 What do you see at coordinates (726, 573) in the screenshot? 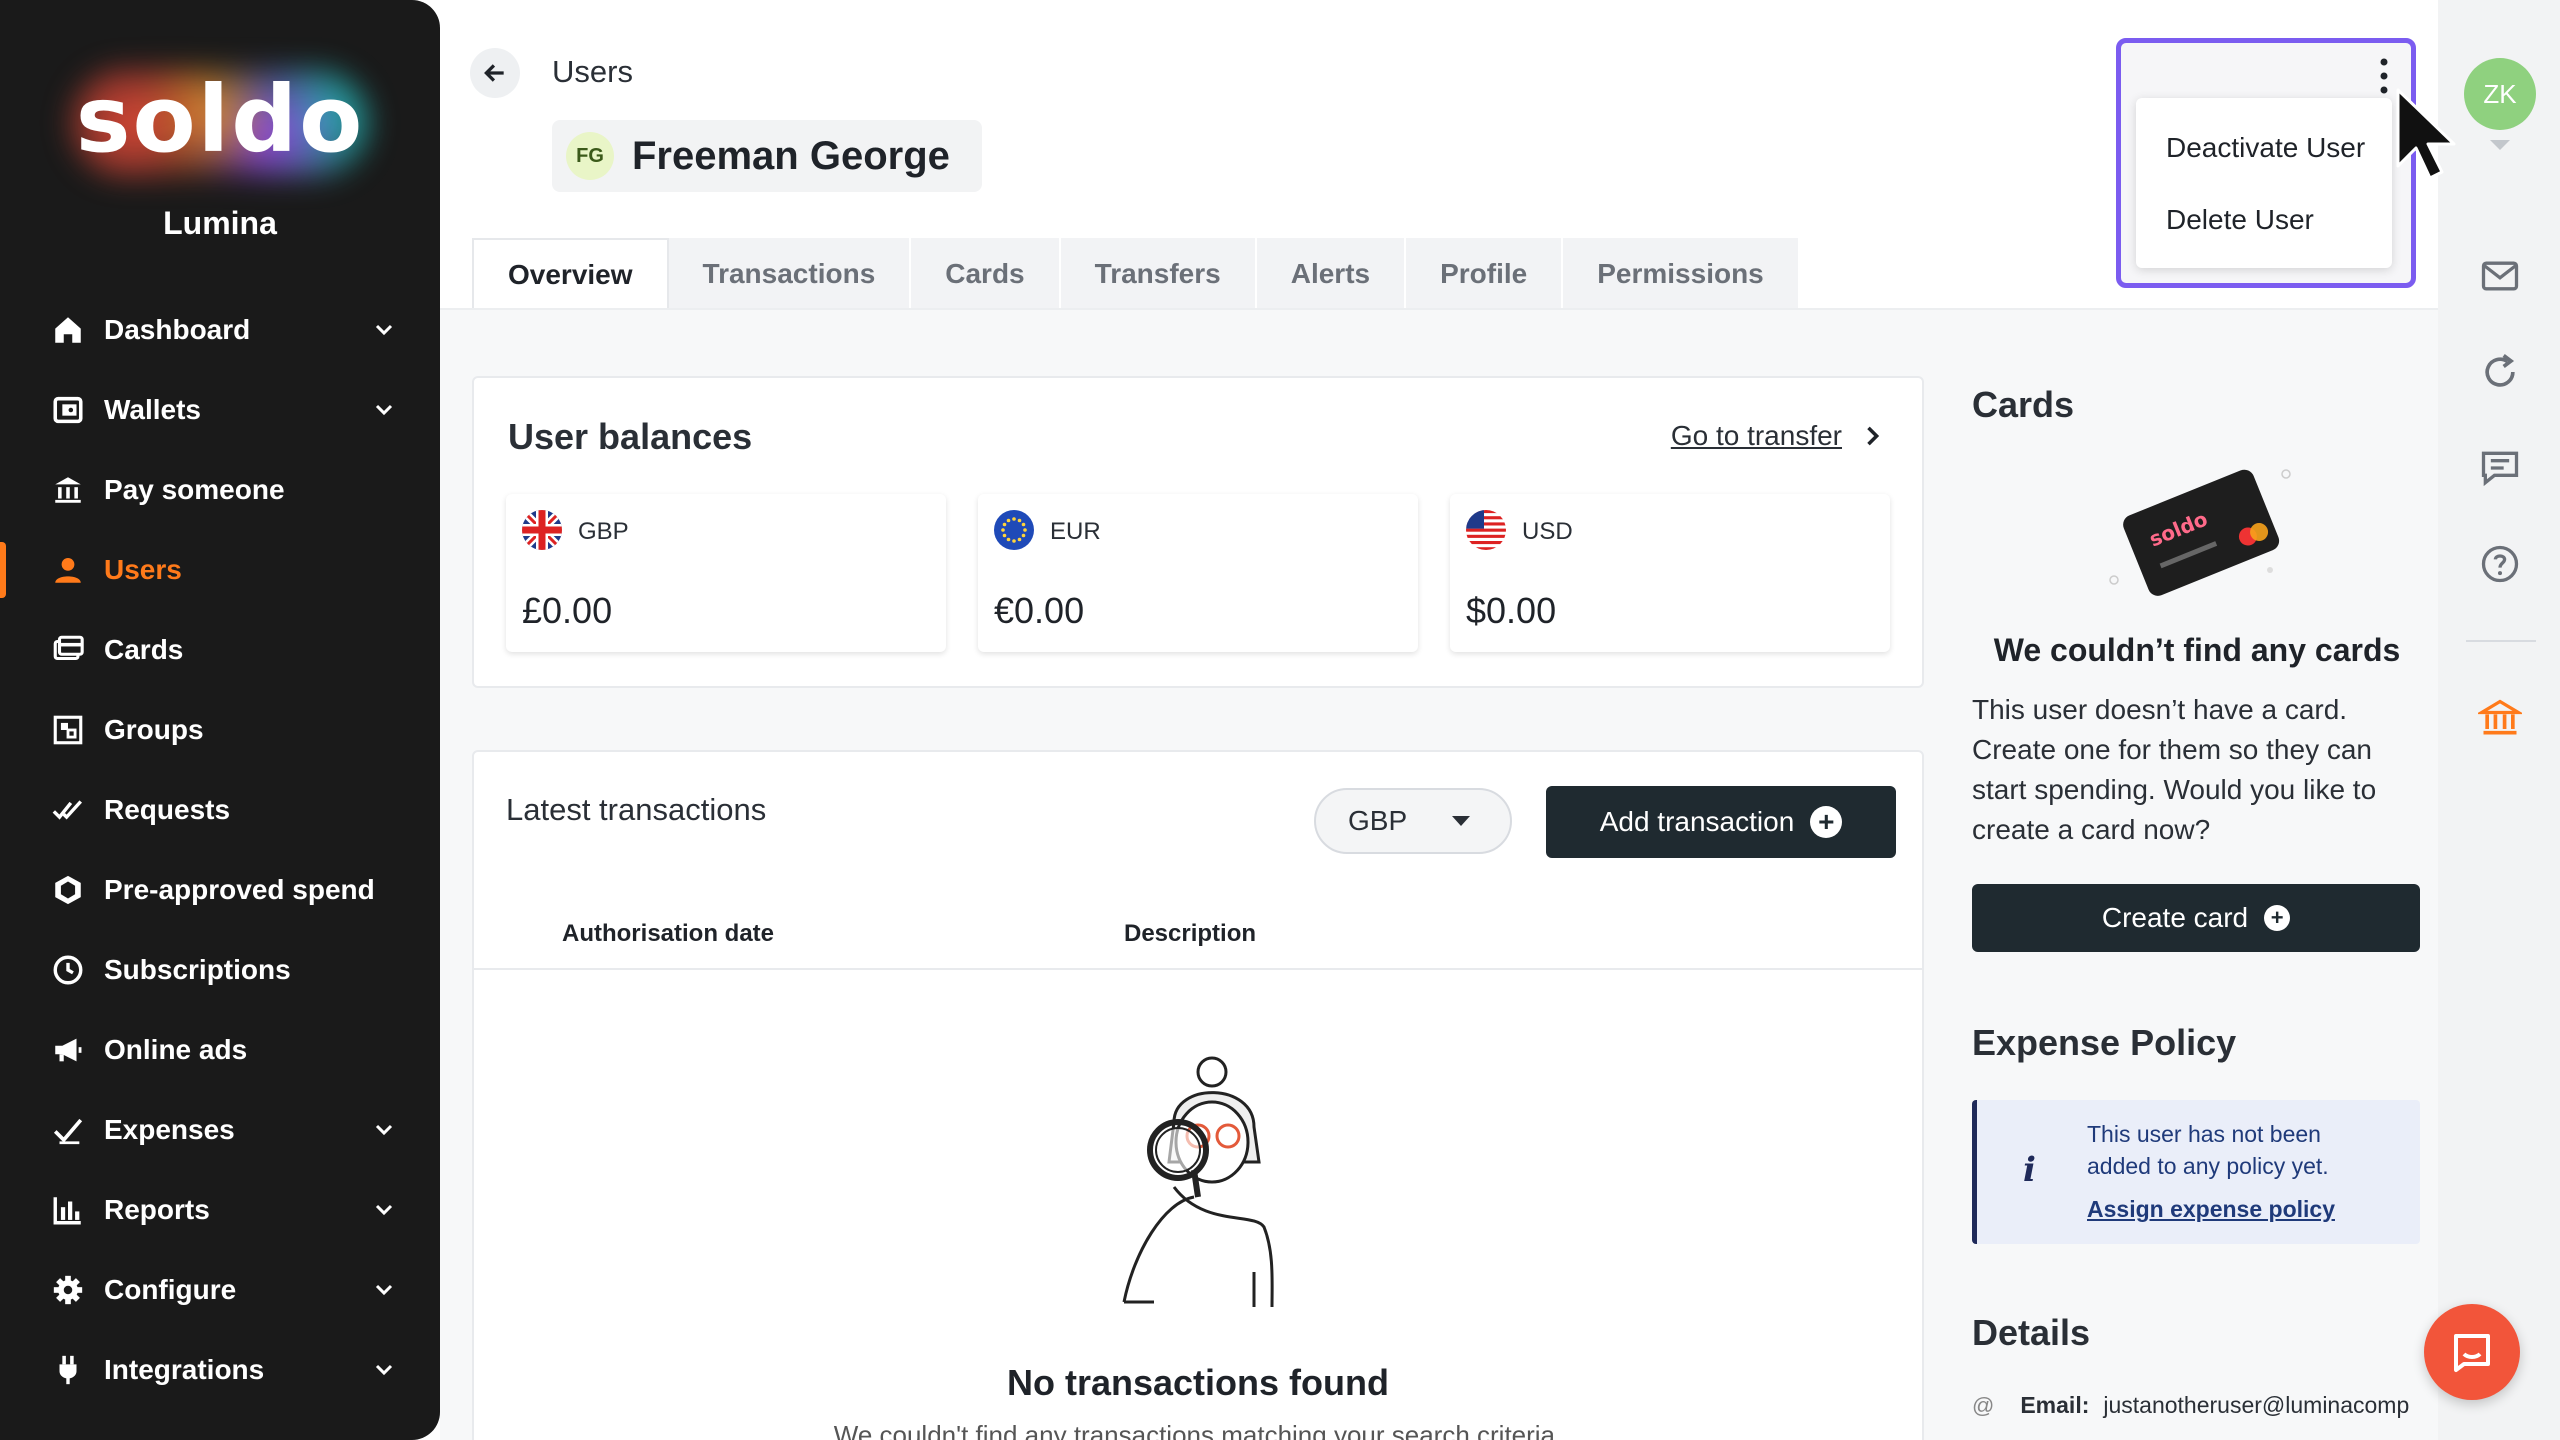
I see `balance-card-gbp: GBP £0.00` at bounding box center [726, 573].